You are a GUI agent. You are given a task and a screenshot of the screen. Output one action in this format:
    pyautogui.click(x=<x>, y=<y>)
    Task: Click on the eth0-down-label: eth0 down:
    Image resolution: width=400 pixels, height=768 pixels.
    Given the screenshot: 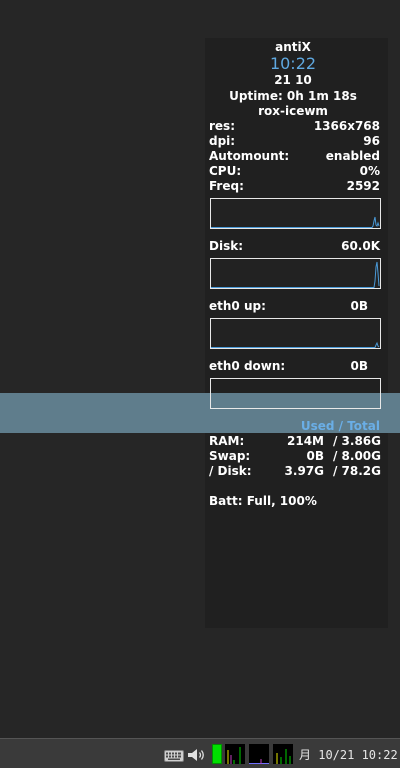 What is the action you would take?
    pyautogui.click(x=247, y=366)
    